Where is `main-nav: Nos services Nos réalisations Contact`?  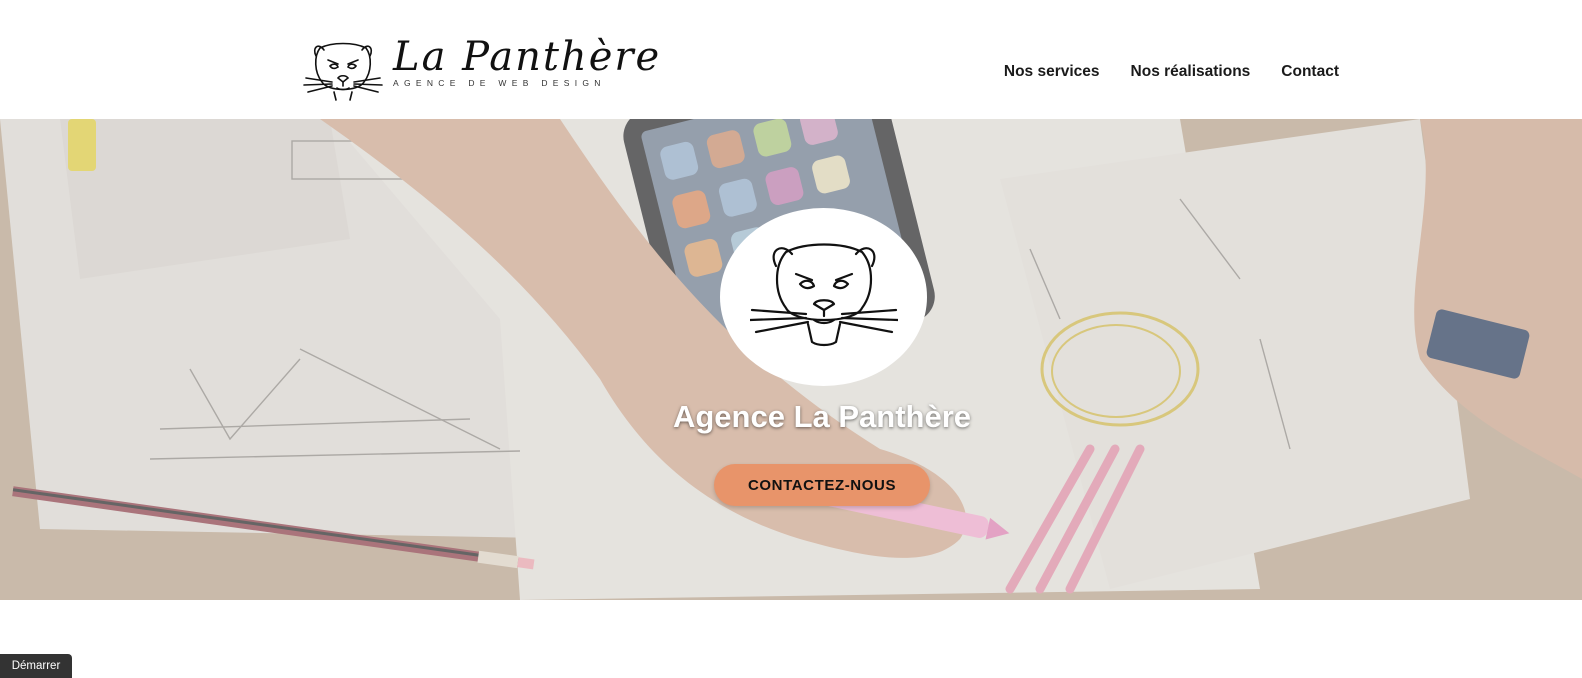 main-nav: Nos services Nos réalisations Contact is located at coordinates (1156, 72).